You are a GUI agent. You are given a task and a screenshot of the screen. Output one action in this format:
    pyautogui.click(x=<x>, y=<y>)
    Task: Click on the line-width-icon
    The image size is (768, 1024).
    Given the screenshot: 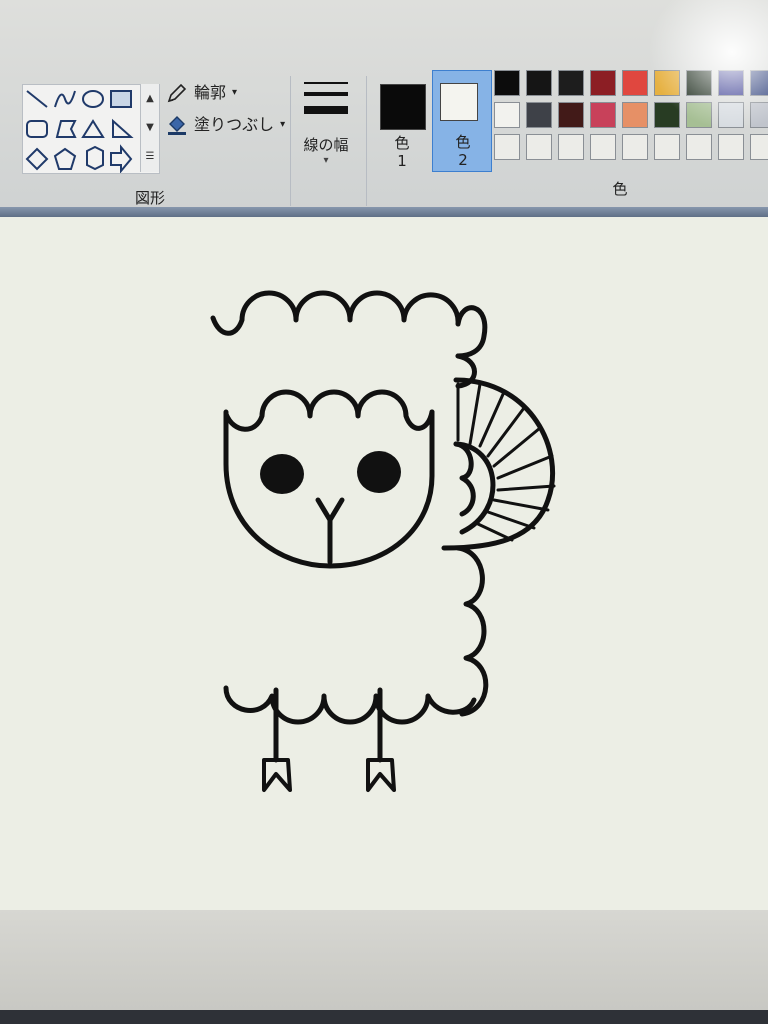 What is the action you would take?
    pyautogui.click(x=326, y=98)
    